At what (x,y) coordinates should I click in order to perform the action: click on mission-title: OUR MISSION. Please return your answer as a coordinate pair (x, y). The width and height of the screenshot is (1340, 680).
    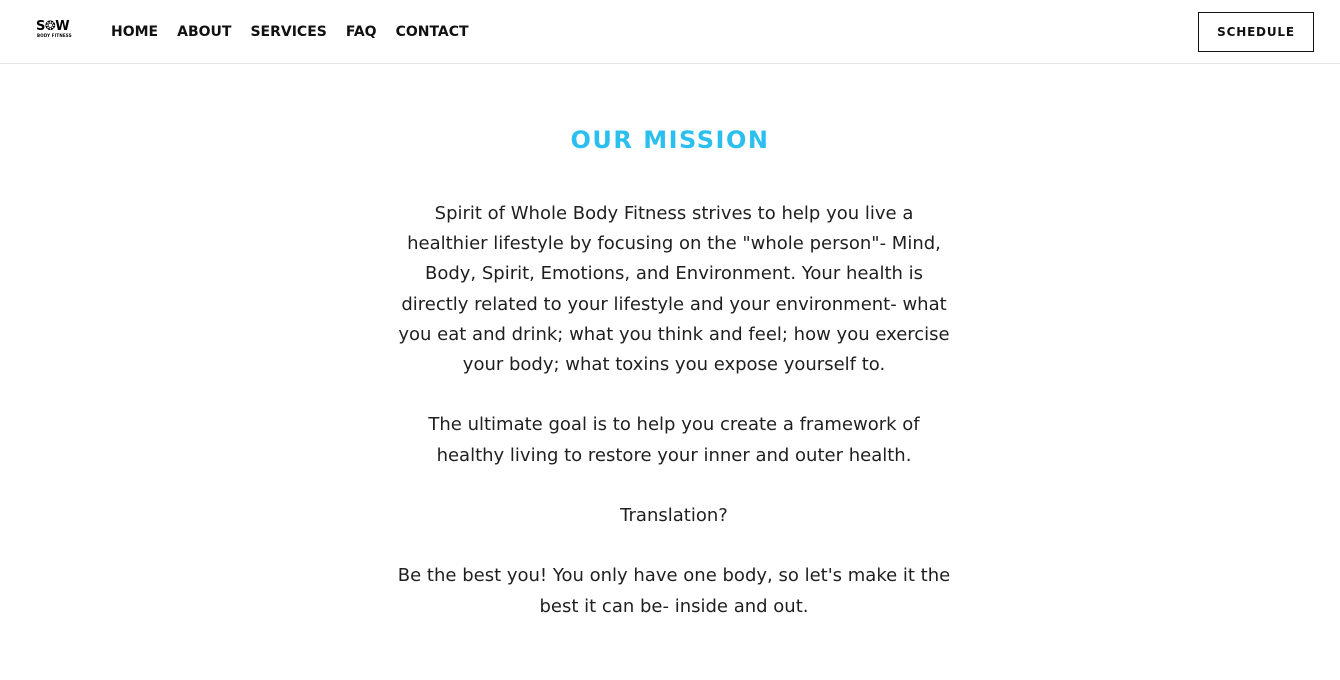
    Looking at the image, I should click on (670, 140).